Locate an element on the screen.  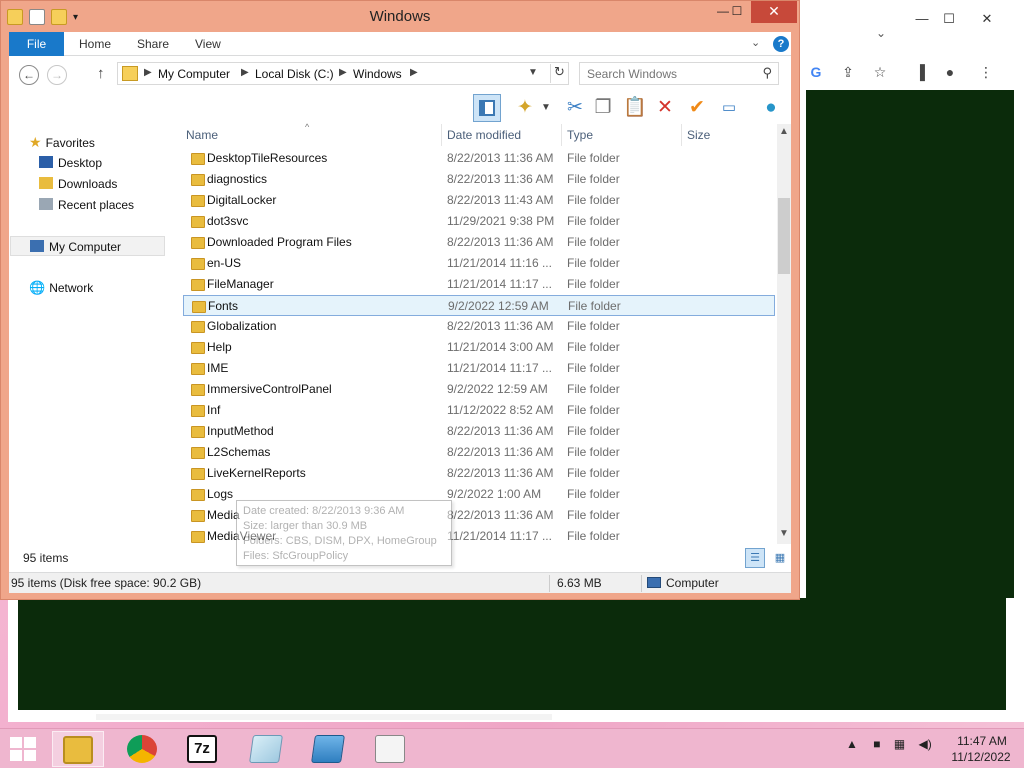
clock-date: 11/12/2022 is located at coordinates (981, 757).